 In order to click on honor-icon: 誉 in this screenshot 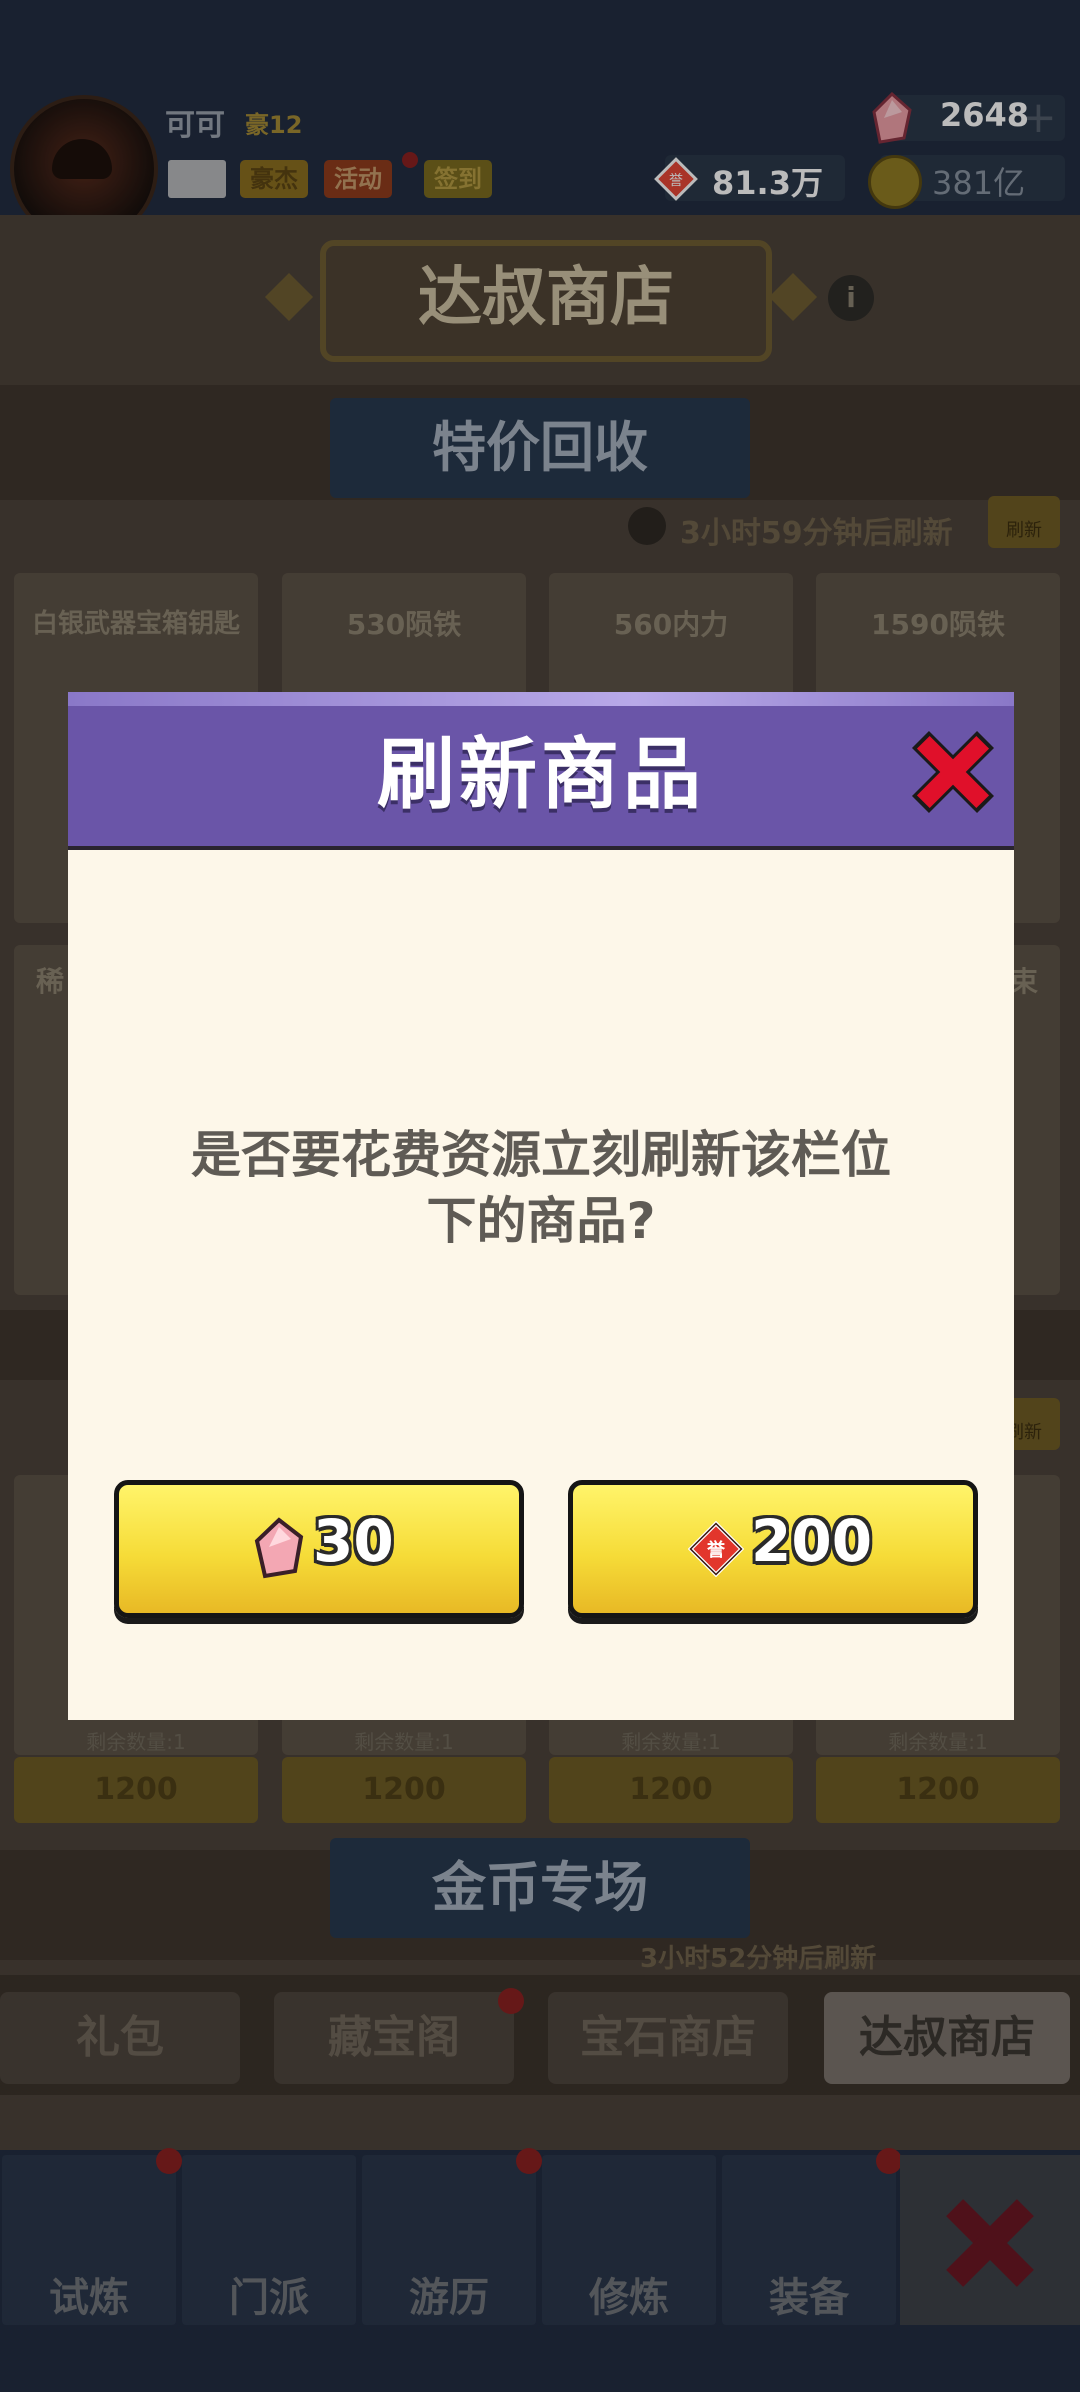, I will do `click(716, 1549)`.